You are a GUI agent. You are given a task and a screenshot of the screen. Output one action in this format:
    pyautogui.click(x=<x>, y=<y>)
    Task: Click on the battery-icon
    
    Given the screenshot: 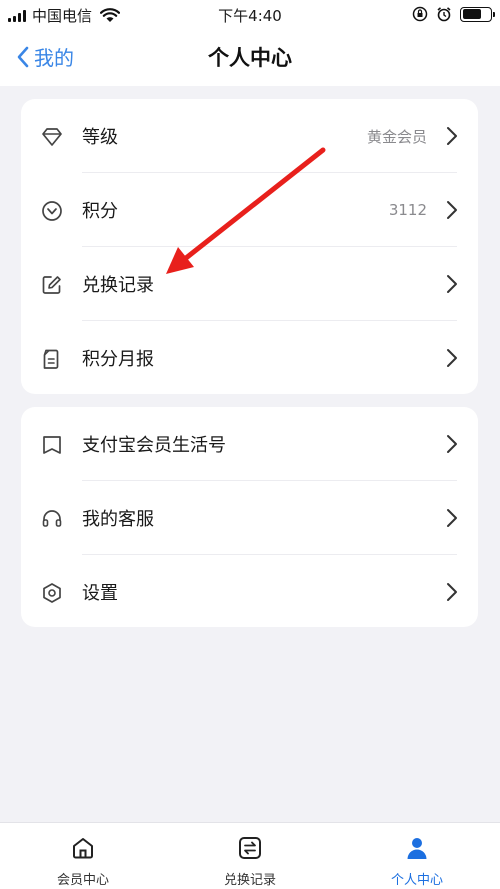 What is the action you would take?
    pyautogui.click(x=477, y=14)
    